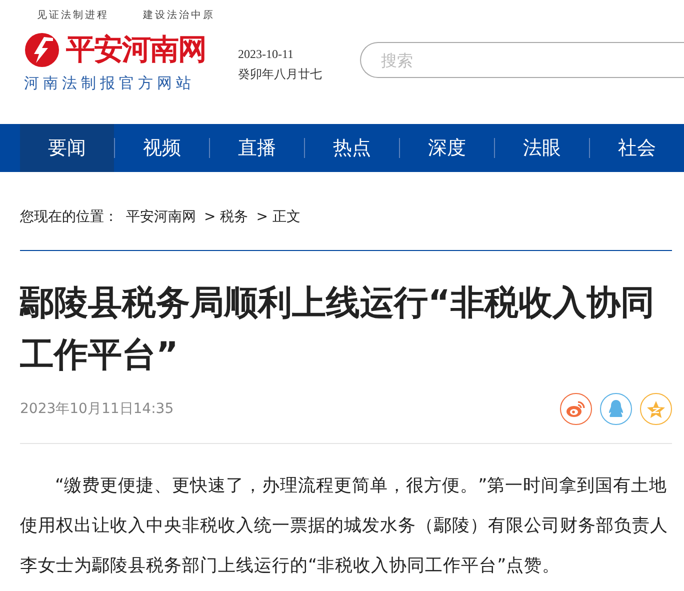 Image resolution: width=684 pixels, height=591 pixels. What do you see at coordinates (69, 217) in the screenshot?
I see `breadcrumb-label: 您现在的位置：` at bounding box center [69, 217].